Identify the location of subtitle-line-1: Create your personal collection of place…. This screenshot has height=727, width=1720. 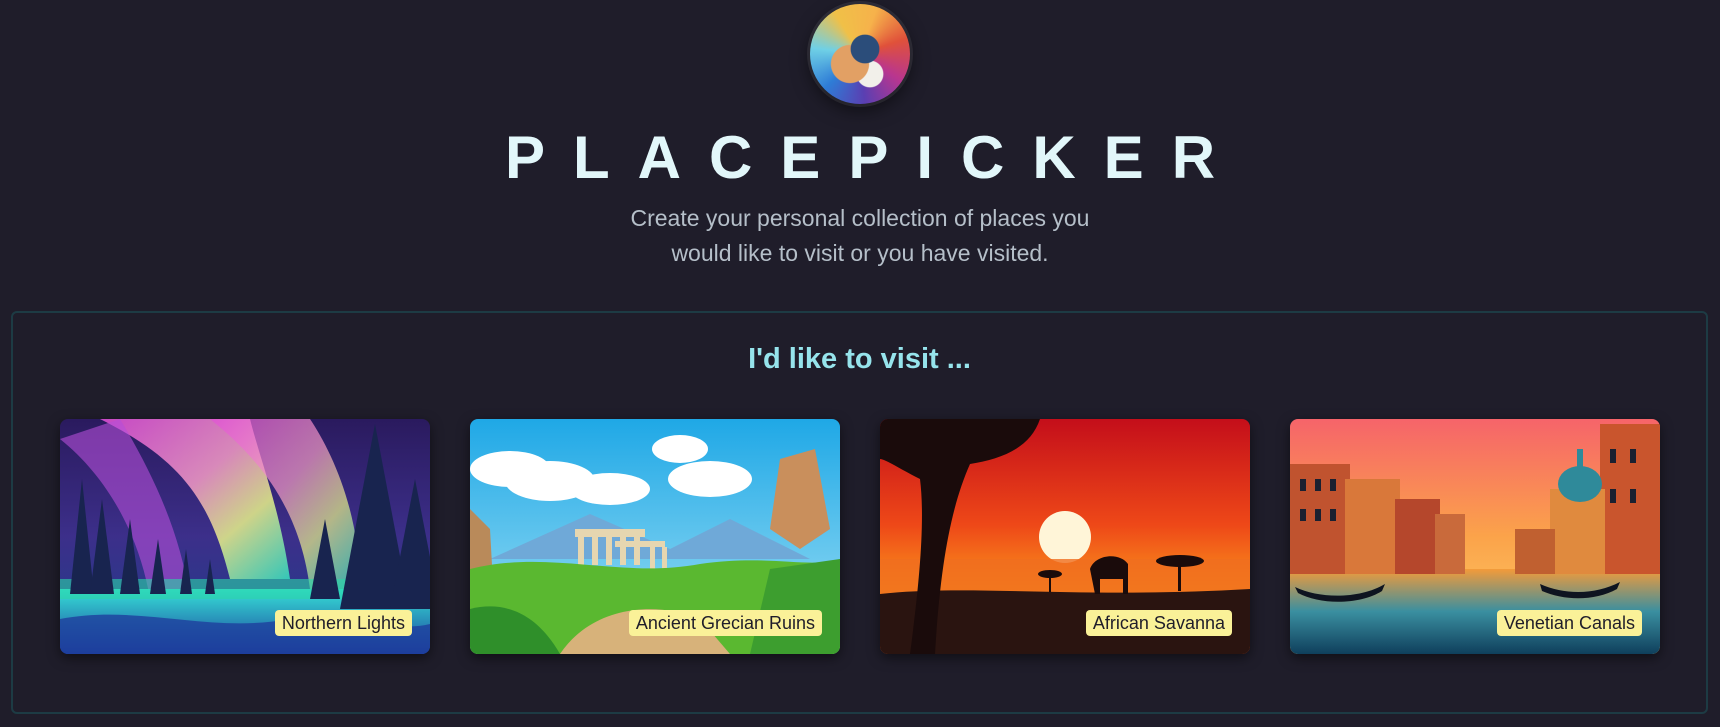
(860, 218).